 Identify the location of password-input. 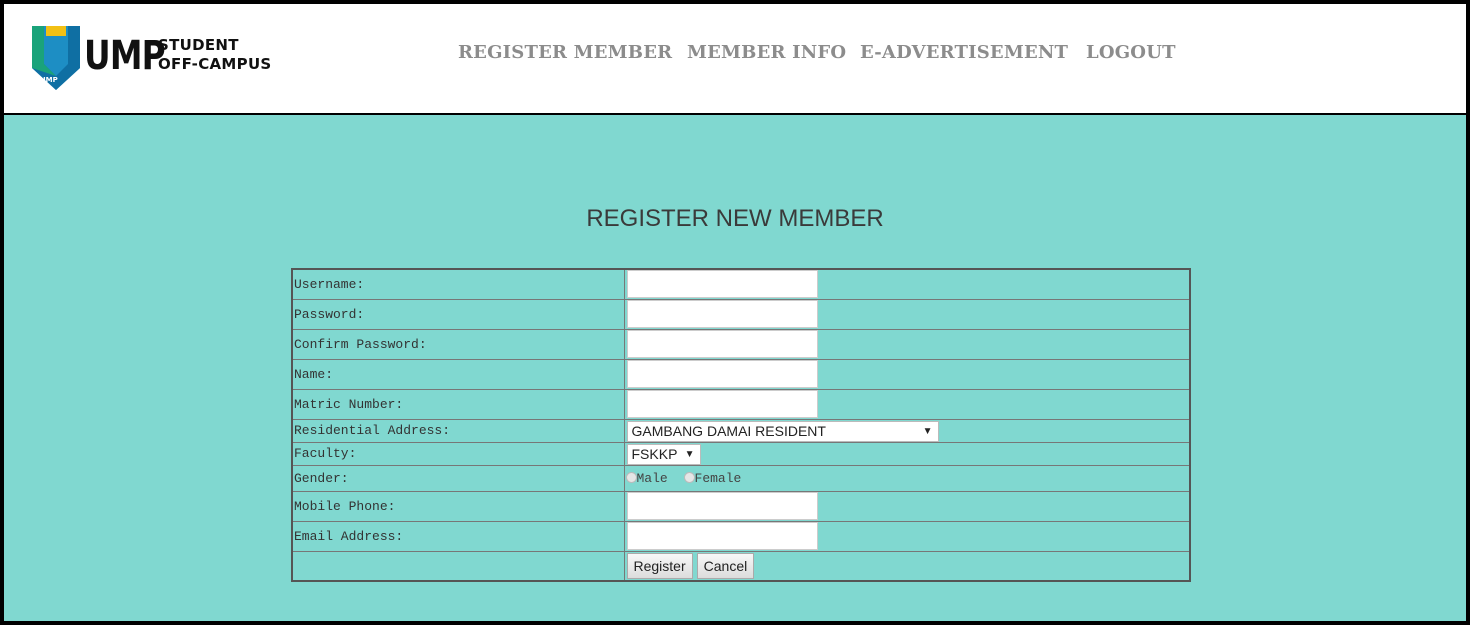
(722, 314).